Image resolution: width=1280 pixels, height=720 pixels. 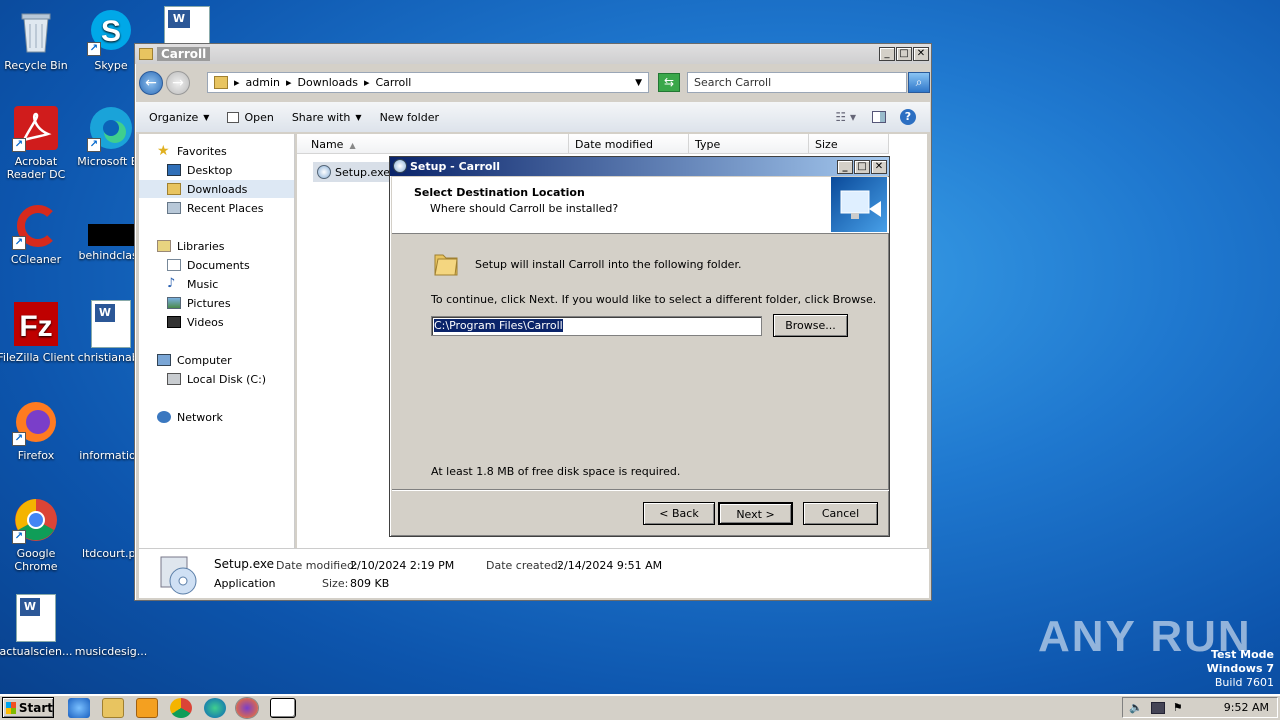 What do you see at coordinates (218, 265) in the screenshot?
I see `nav-label: Documents` at bounding box center [218, 265].